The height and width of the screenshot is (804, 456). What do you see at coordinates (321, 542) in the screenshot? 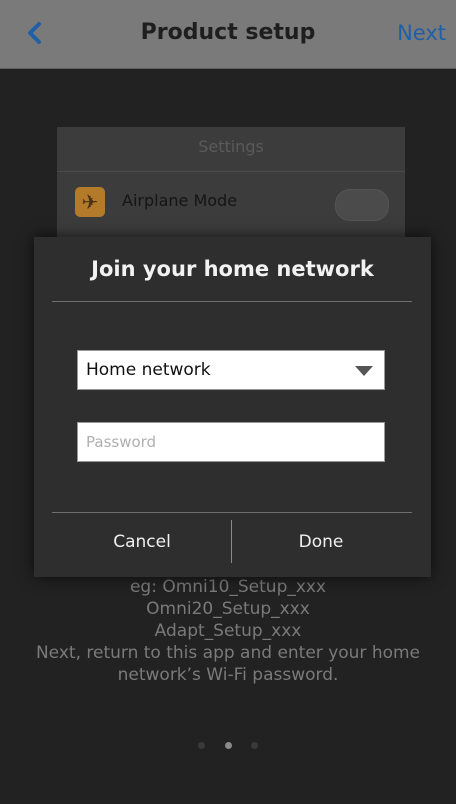
I see `done-button: Done` at bounding box center [321, 542].